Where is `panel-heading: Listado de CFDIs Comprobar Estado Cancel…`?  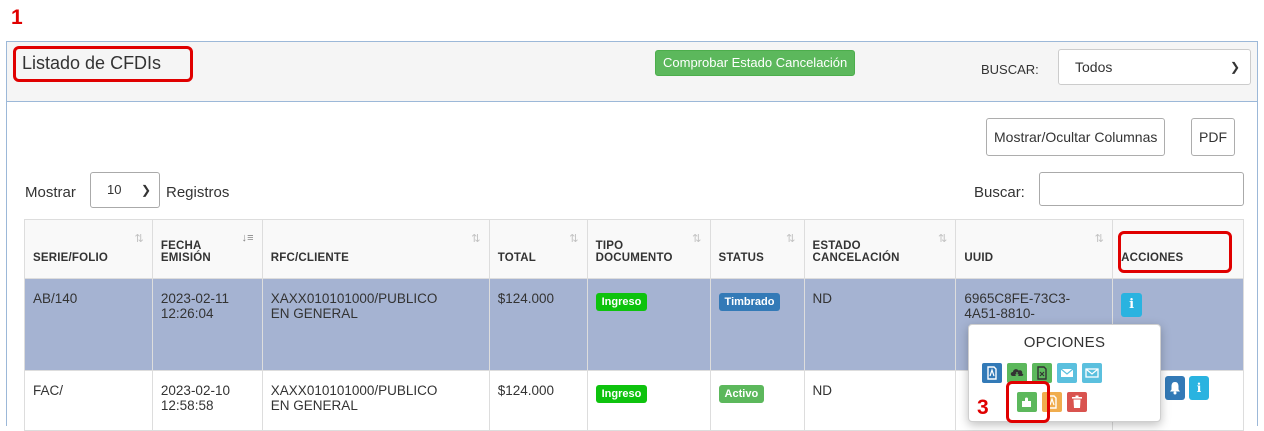
panel-heading: Listado de CFDIs Comprobar Estado Cancel… is located at coordinates (632, 72).